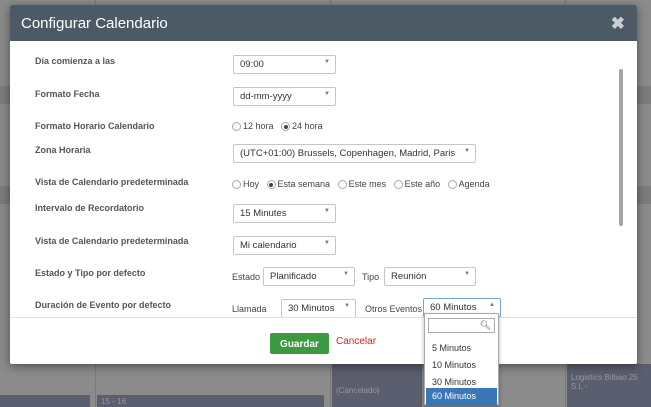 This screenshot has height=407, width=651. I want to click on radio-label: Esta semana, so click(304, 184).